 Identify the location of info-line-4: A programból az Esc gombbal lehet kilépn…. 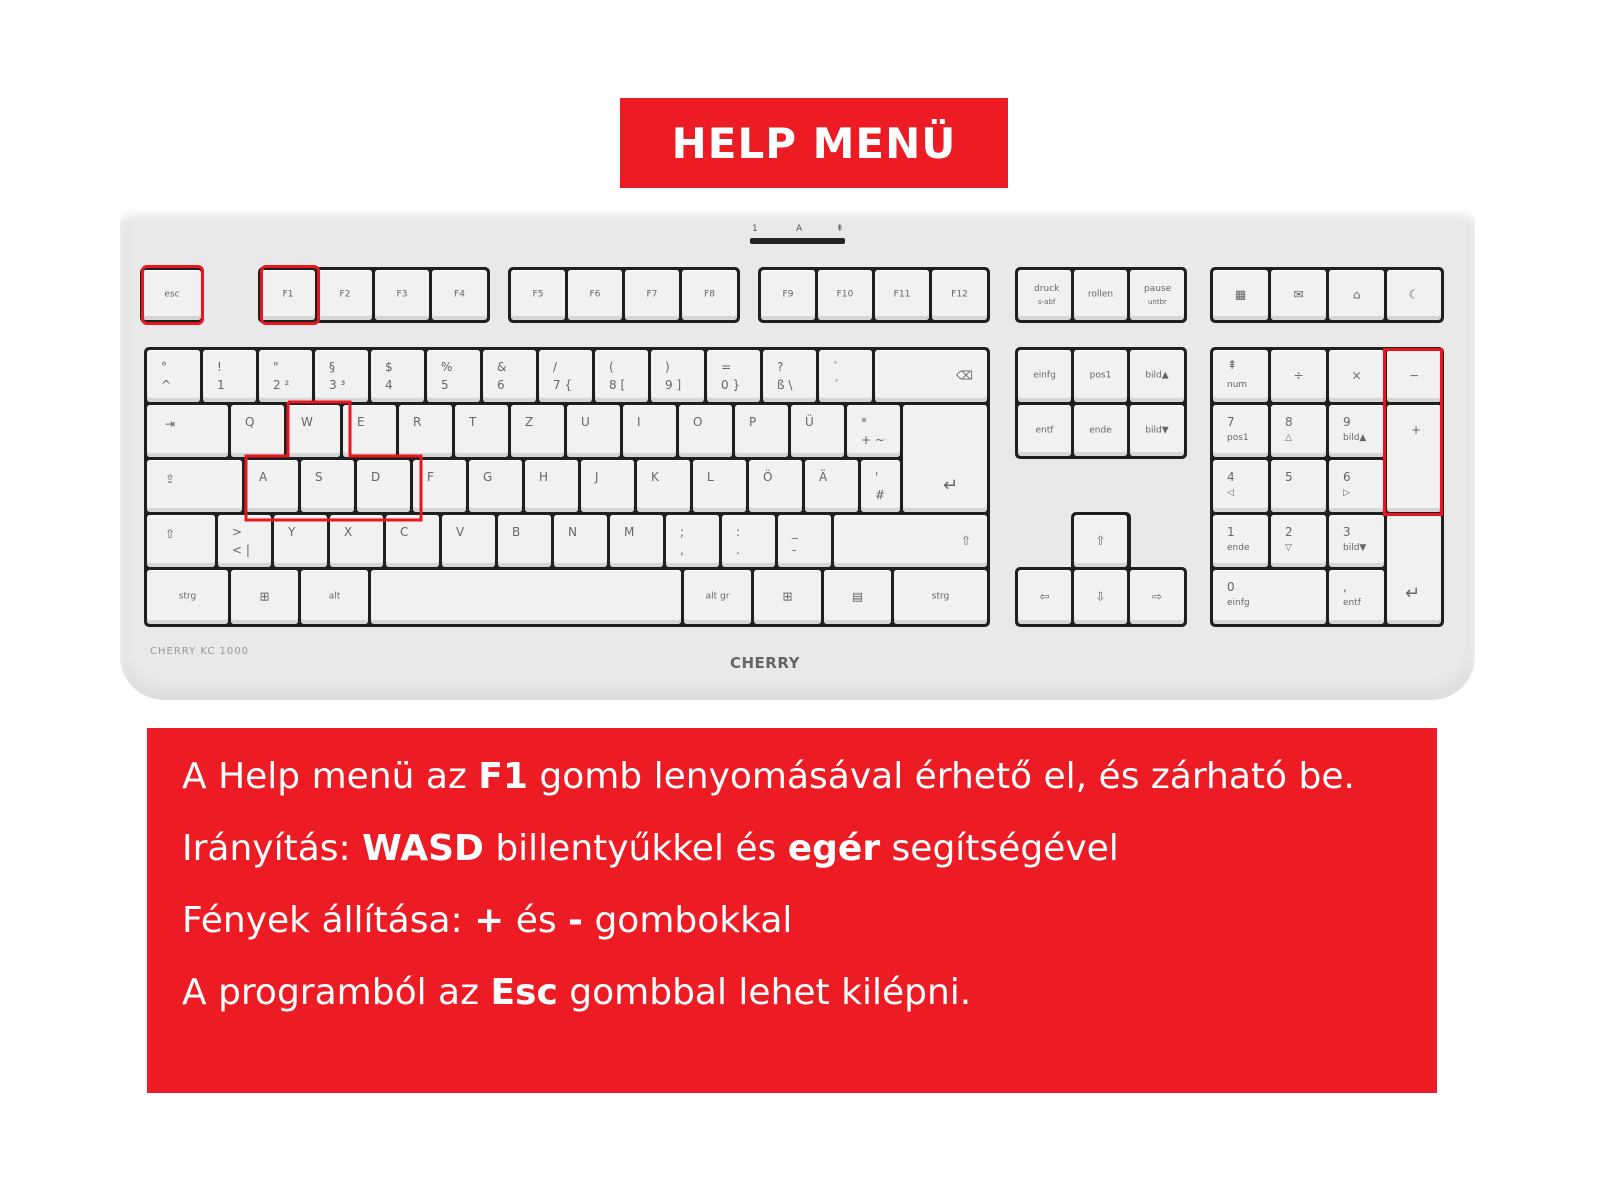
(577, 992).